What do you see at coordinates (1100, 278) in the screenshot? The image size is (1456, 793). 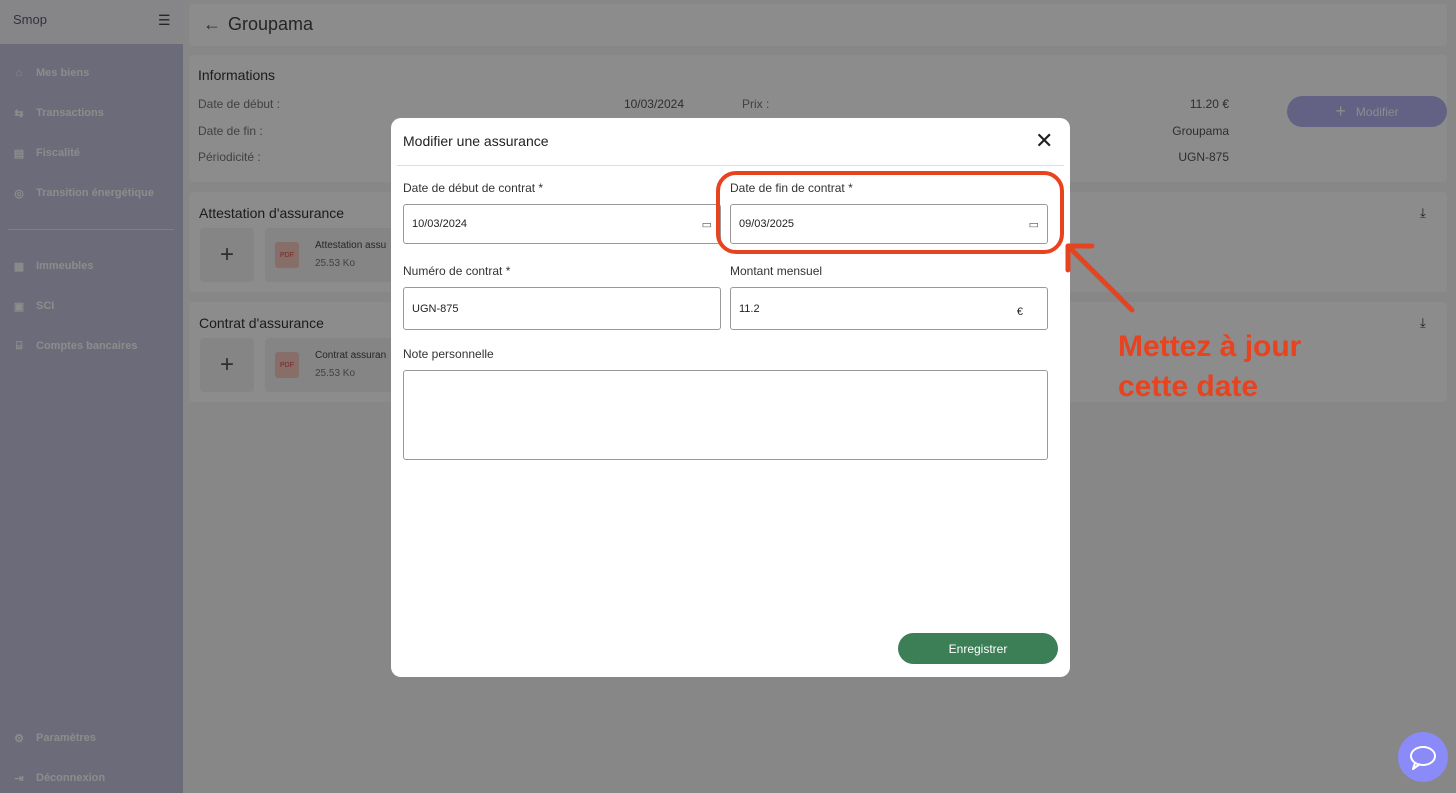 I see `annotation-arrow-icon` at bounding box center [1100, 278].